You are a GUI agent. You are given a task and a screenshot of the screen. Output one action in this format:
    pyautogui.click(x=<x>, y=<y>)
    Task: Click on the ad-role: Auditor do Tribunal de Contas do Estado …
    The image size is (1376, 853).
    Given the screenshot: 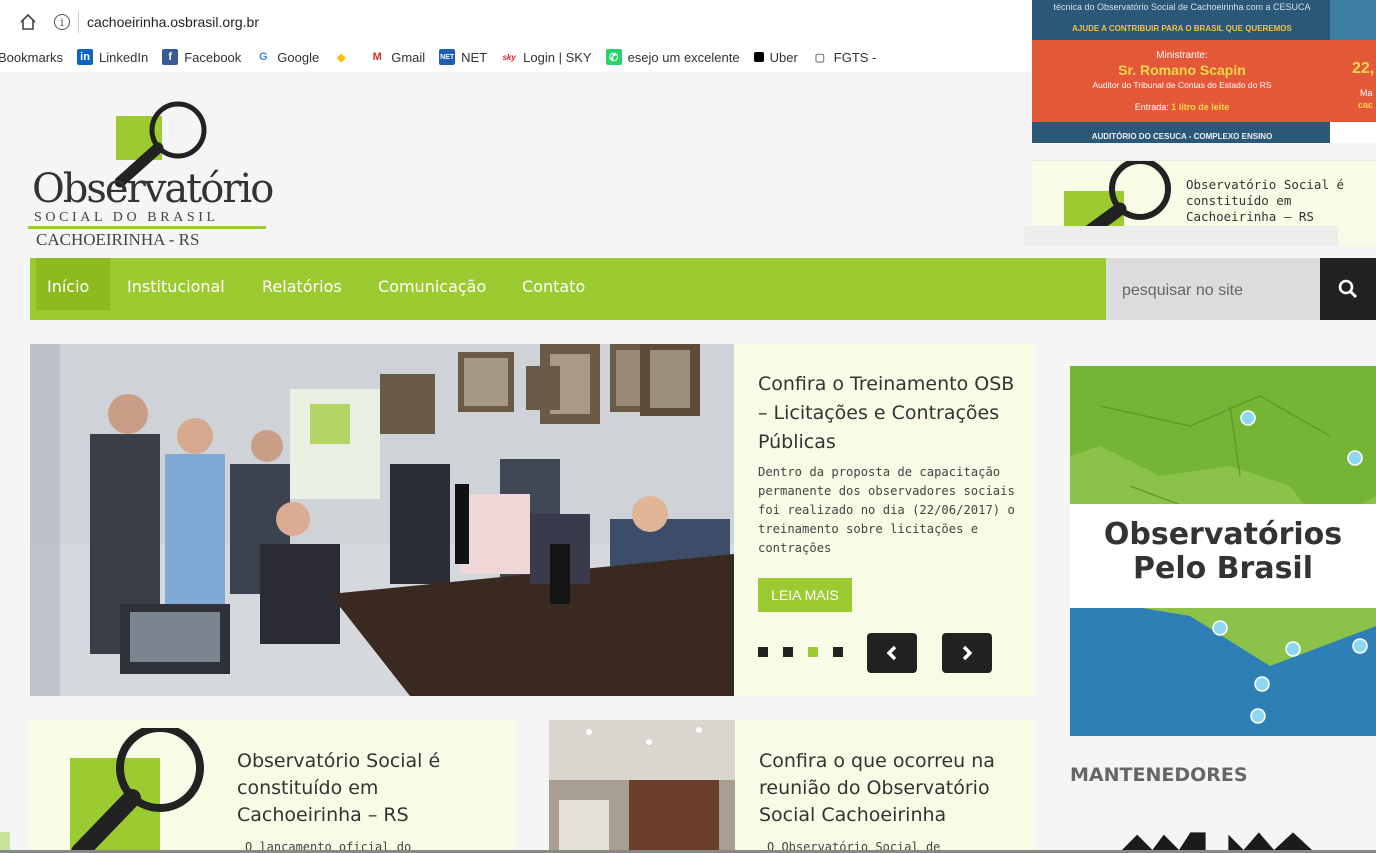 What is the action you would take?
    pyautogui.click(x=1182, y=85)
    